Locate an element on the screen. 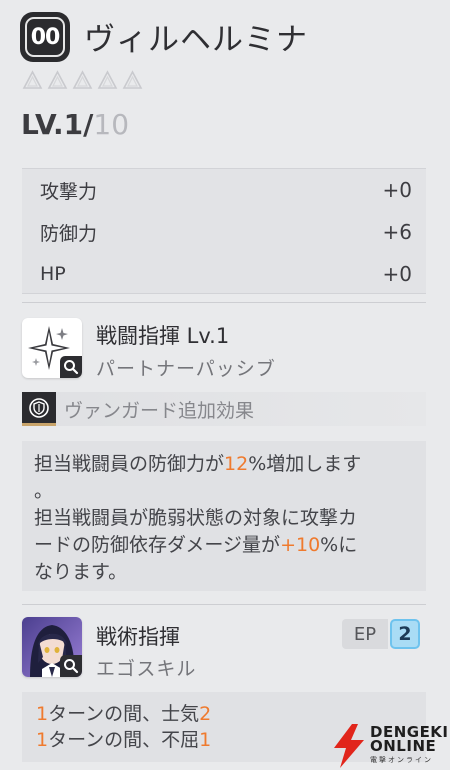 This screenshot has width=450, height=770. ep-label: EP is located at coordinates (365, 634).